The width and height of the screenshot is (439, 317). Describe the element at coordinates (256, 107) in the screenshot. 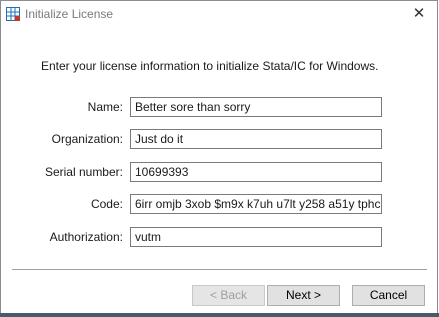

I see `name-field: Better sore than sorry` at that location.